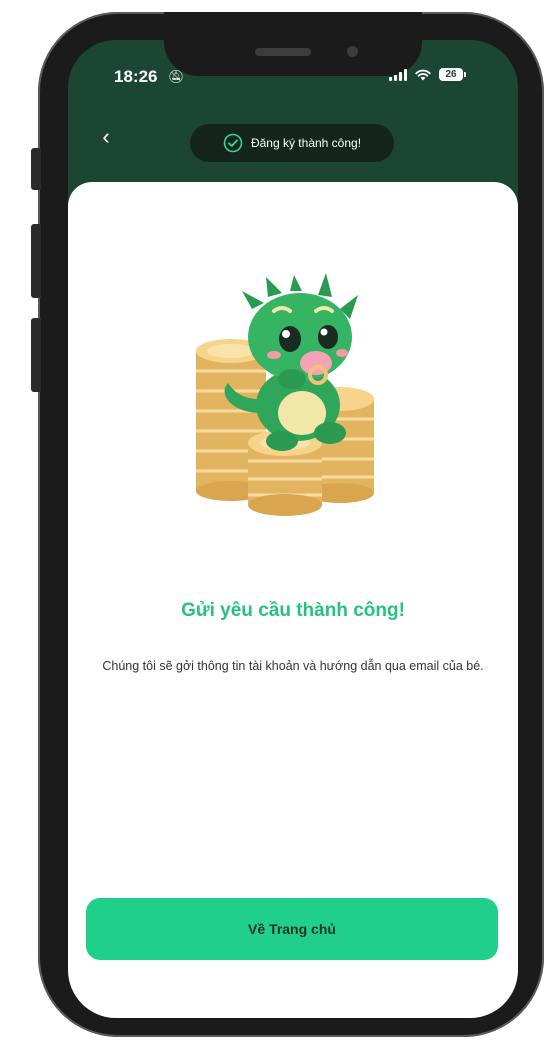 This screenshot has width=546, height=1041. What do you see at coordinates (306, 143) in the screenshot?
I see `toast-text: Đăng ký thành công!` at bounding box center [306, 143].